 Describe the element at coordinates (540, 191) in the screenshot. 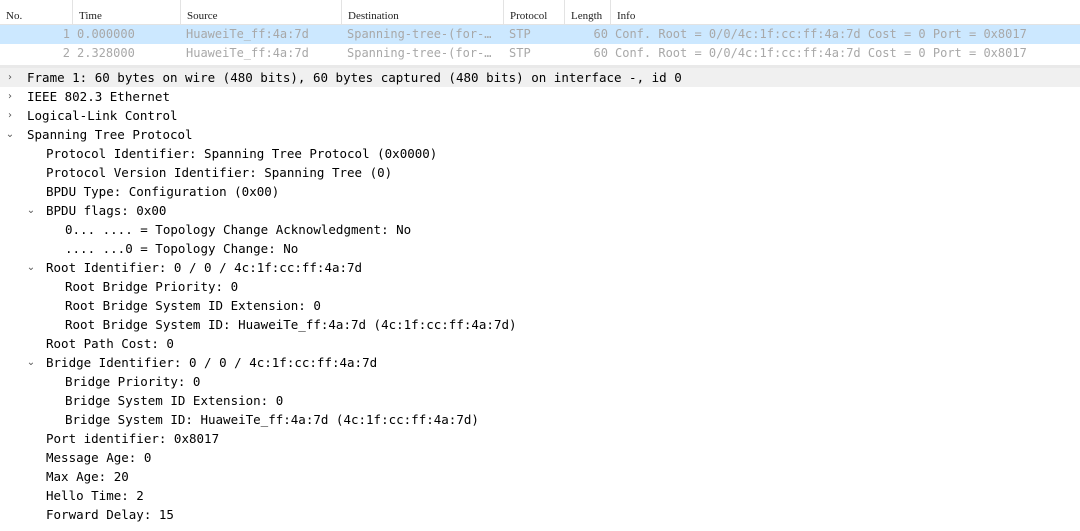

I see `tree-field-bpdu-type: BPDU Type: Configuration (0x00)` at that location.